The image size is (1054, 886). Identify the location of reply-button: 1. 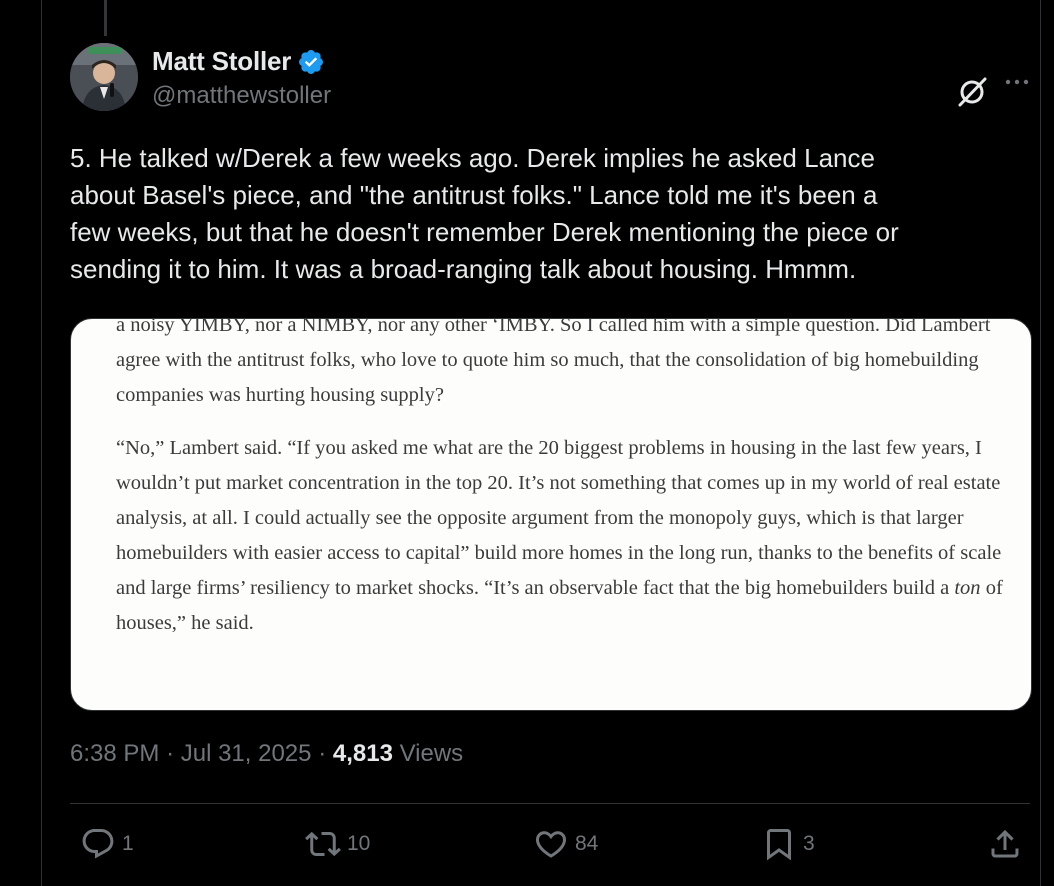
(107, 844).